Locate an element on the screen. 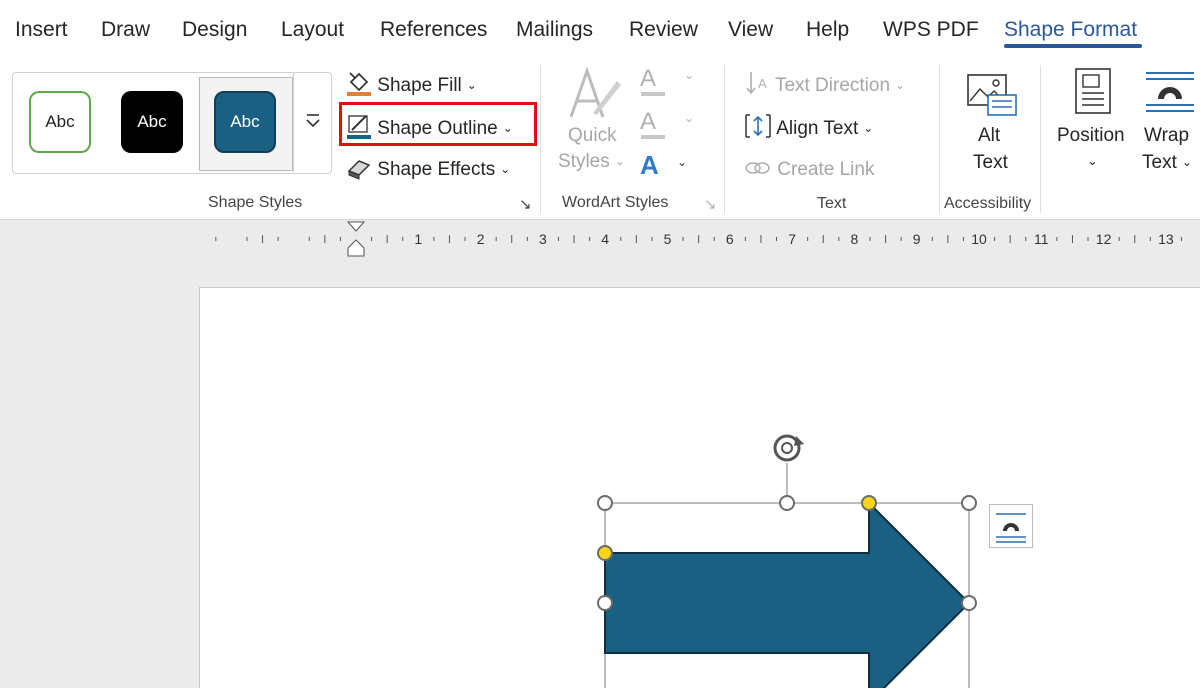 This screenshot has height=688, width=1200. ruler-number: 8 is located at coordinates (855, 239).